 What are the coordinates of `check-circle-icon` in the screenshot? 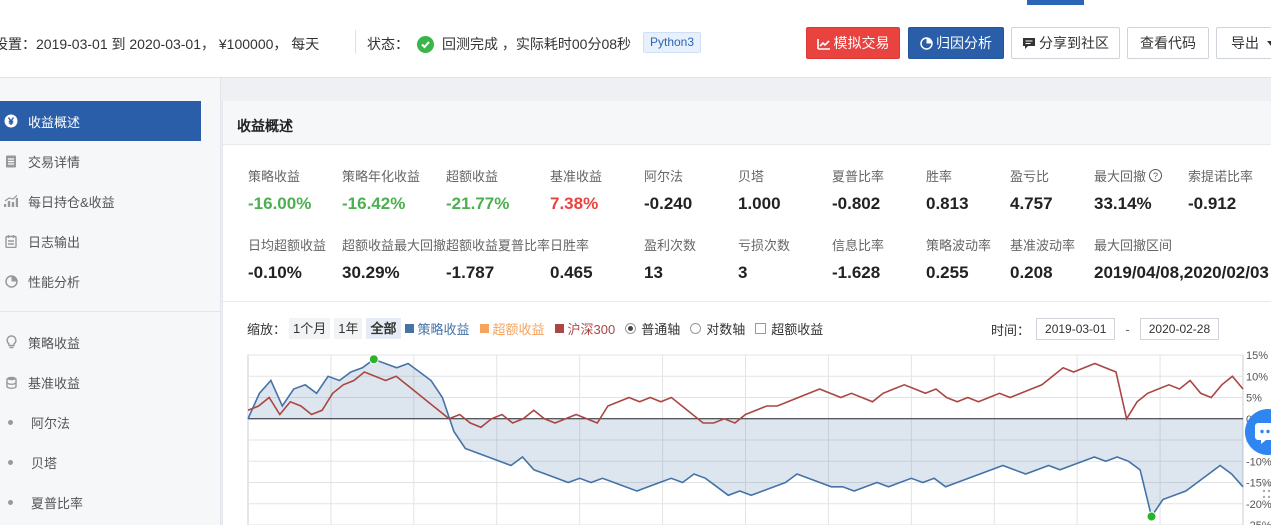 It's located at (425, 44).